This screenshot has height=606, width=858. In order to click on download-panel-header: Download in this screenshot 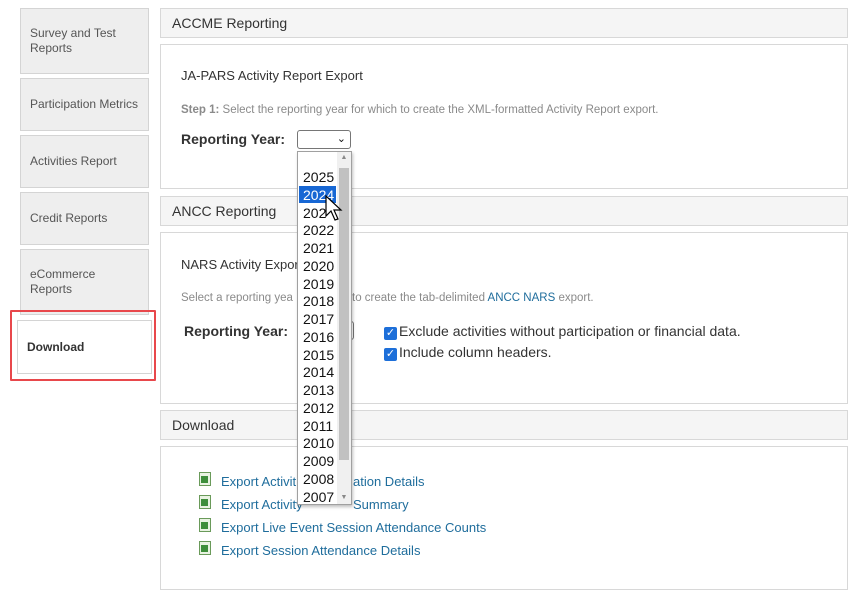, I will do `click(504, 425)`.